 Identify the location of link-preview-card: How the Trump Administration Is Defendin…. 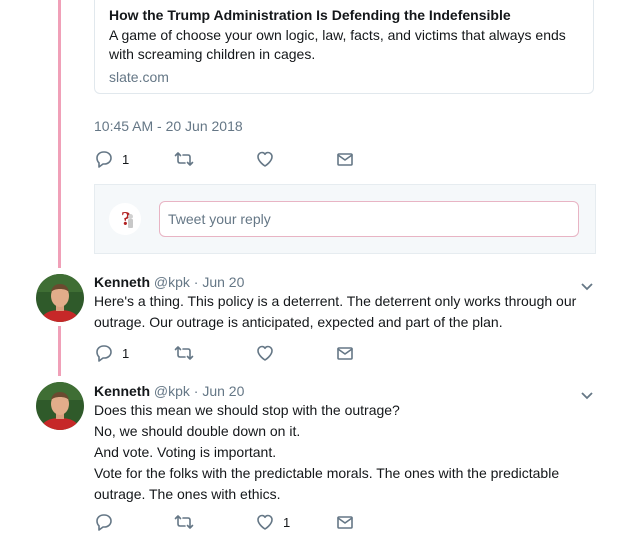
(344, 47).